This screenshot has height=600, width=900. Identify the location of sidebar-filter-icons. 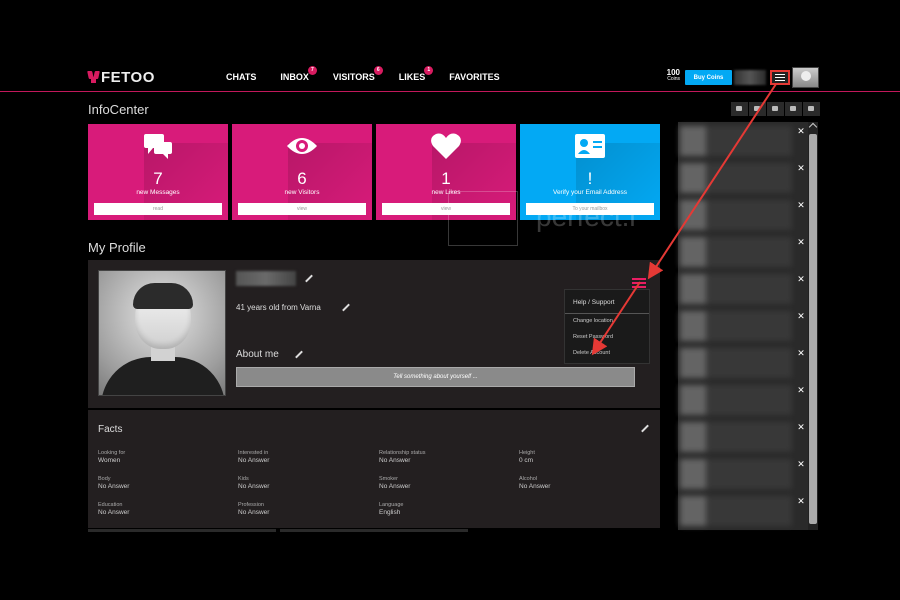
(775, 109).